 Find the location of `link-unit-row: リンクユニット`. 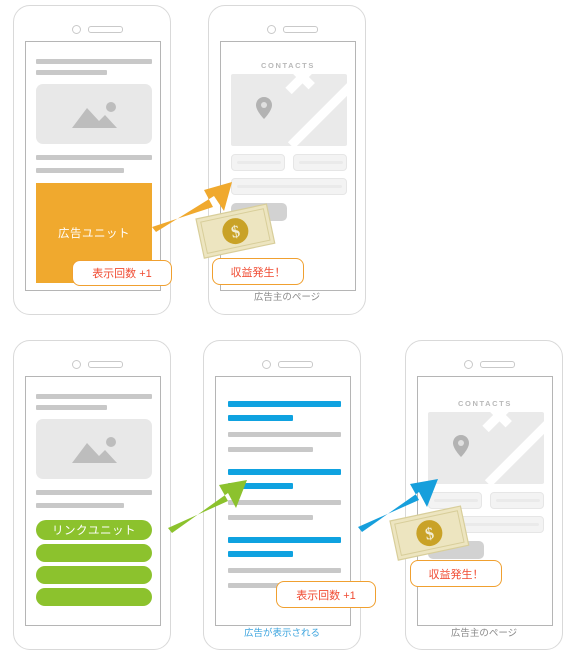

link-unit-row: リンクユニット is located at coordinates (94, 530).